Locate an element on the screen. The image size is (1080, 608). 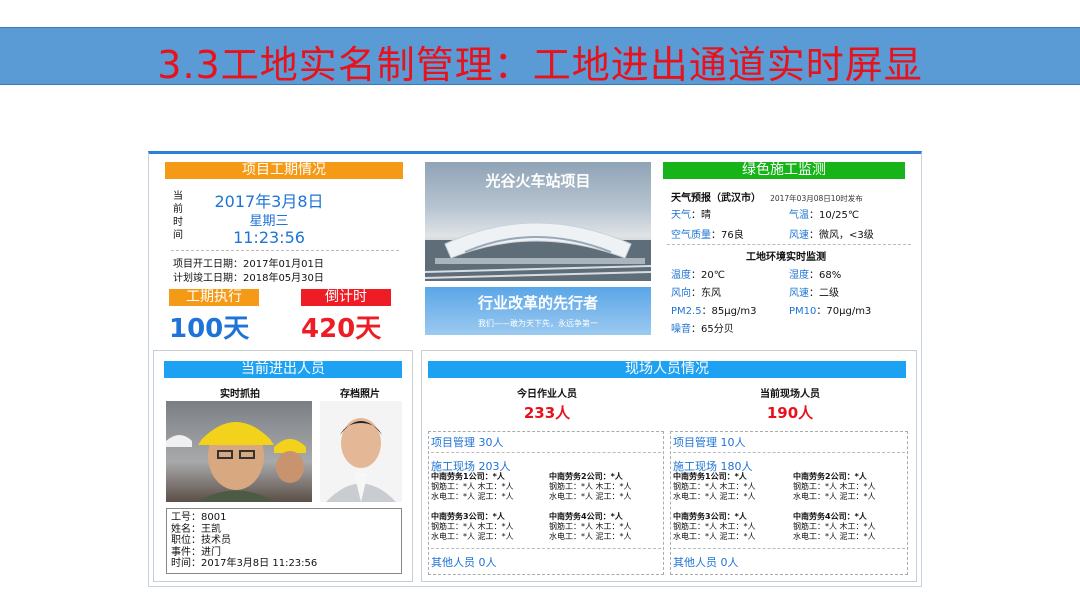
employee-name: 姓名：王凯 is located at coordinates (196, 529).